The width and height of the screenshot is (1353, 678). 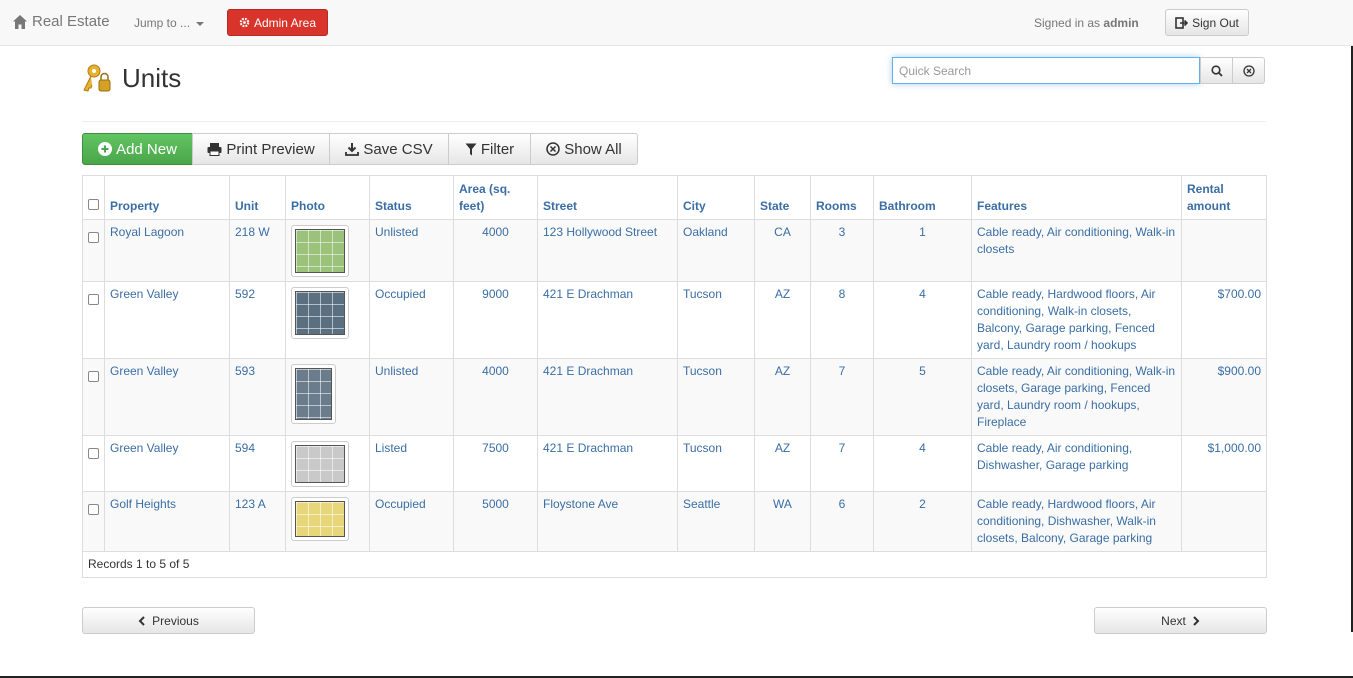 I want to click on row-checkbox-cell, so click(x=93, y=397).